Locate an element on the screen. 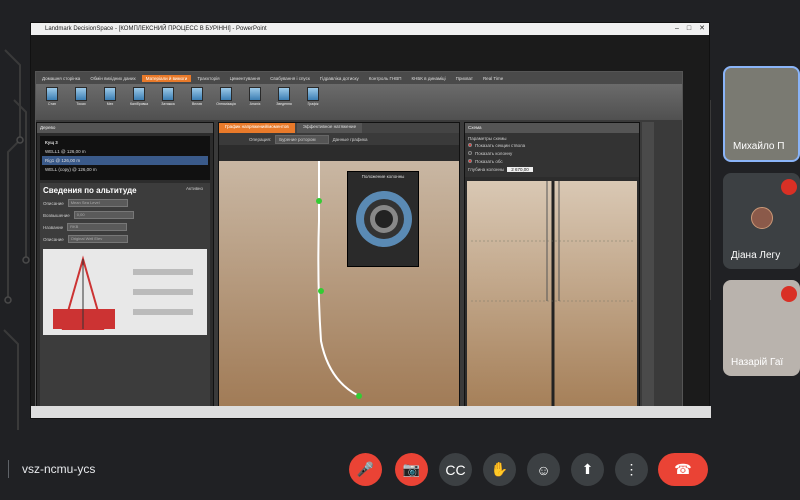  option-label: Показать колонну is located at coordinates (494, 153).